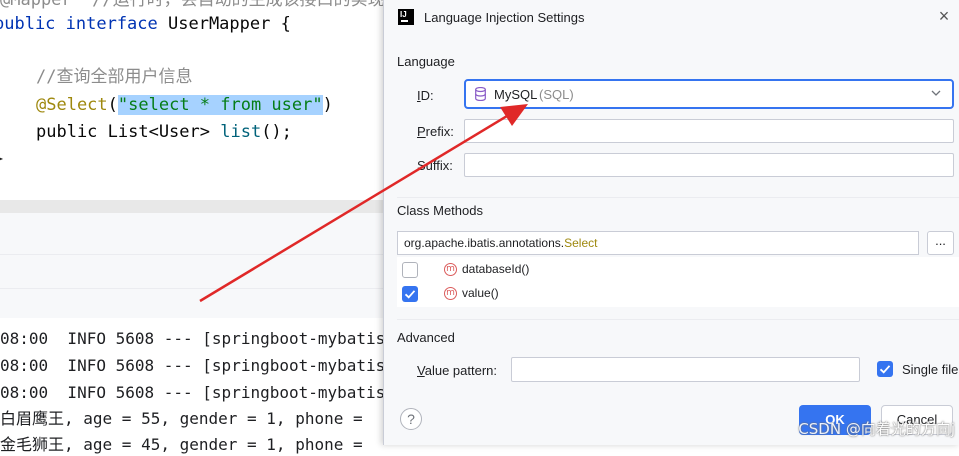  What do you see at coordinates (327, 105) in the screenshot?
I see `paren-close: )` at bounding box center [327, 105].